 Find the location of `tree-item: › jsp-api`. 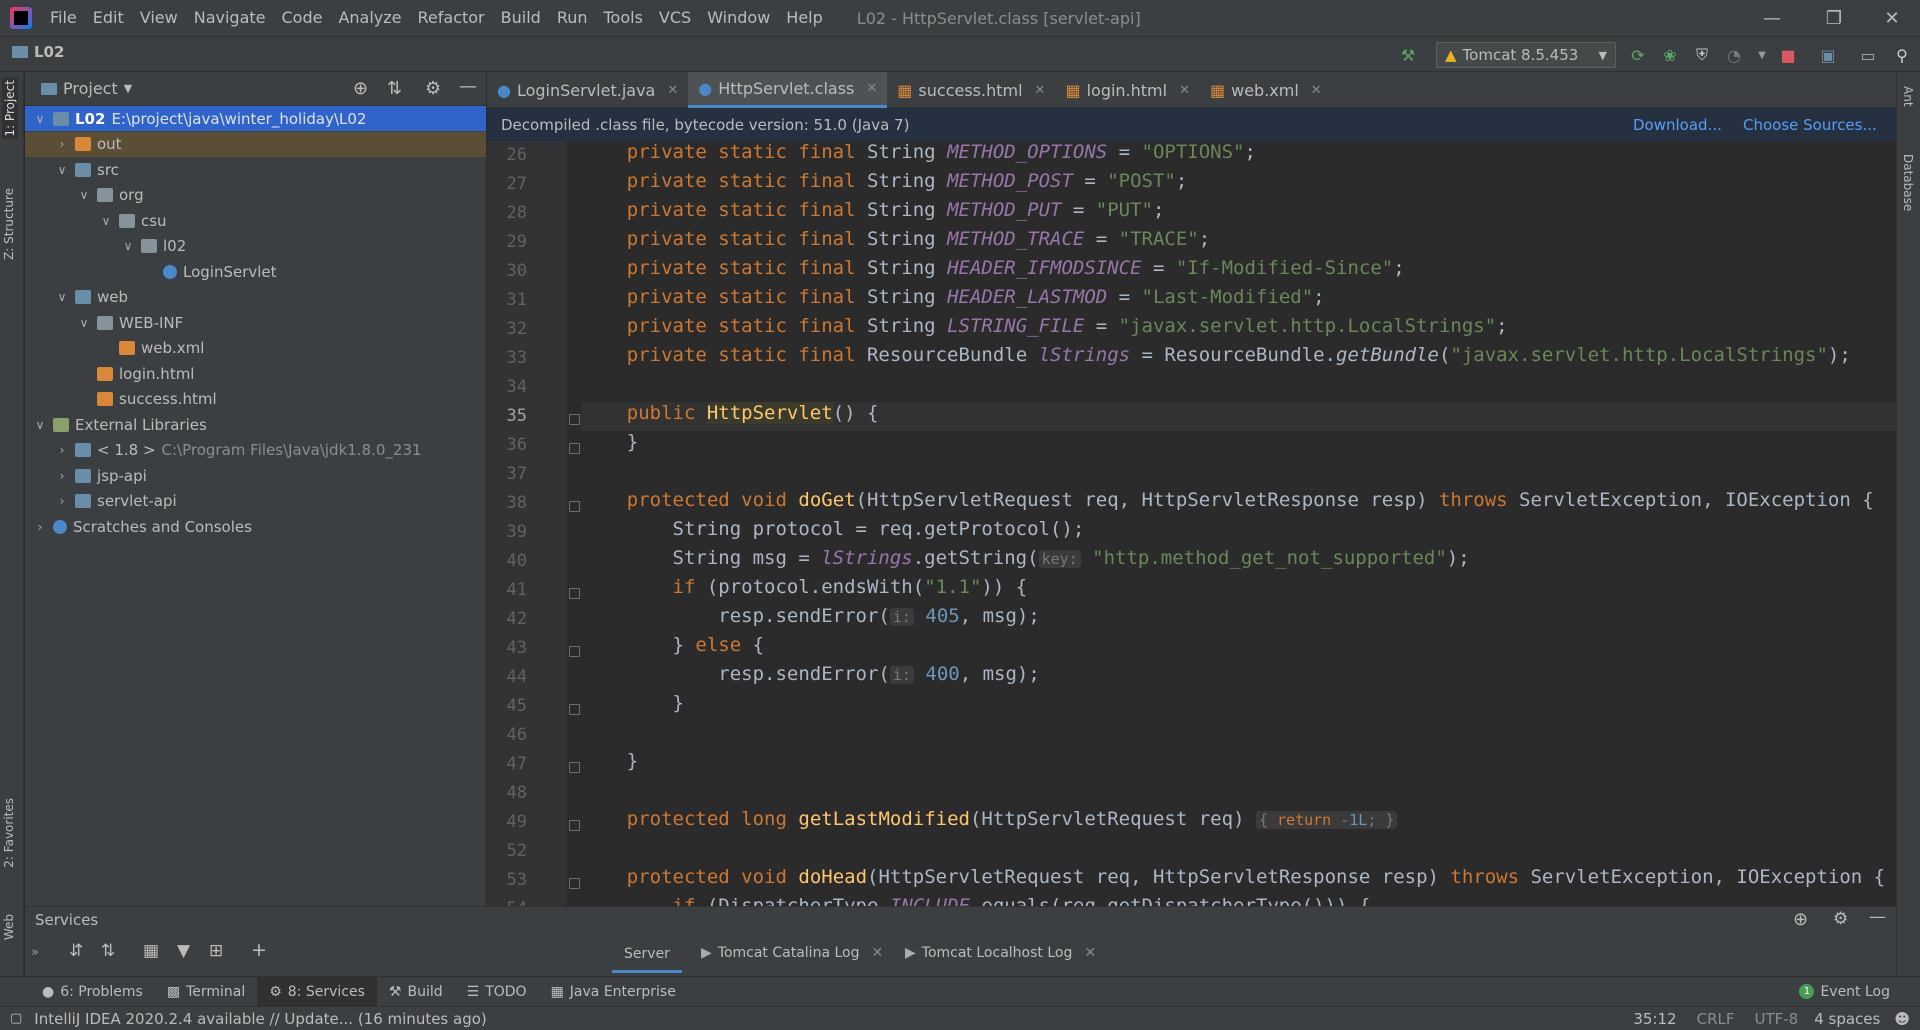

tree-item: › jsp-api is located at coordinates (255, 475).